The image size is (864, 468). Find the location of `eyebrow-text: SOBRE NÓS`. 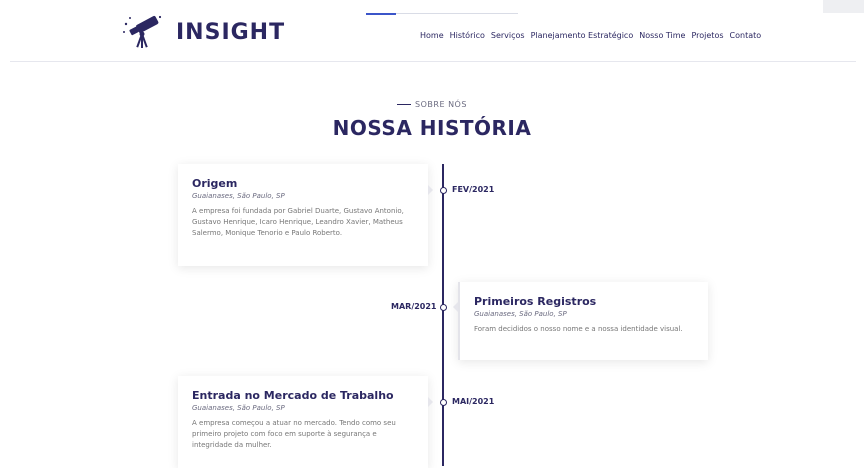

eyebrow-text: SOBRE NÓS is located at coordinates (441, 104).